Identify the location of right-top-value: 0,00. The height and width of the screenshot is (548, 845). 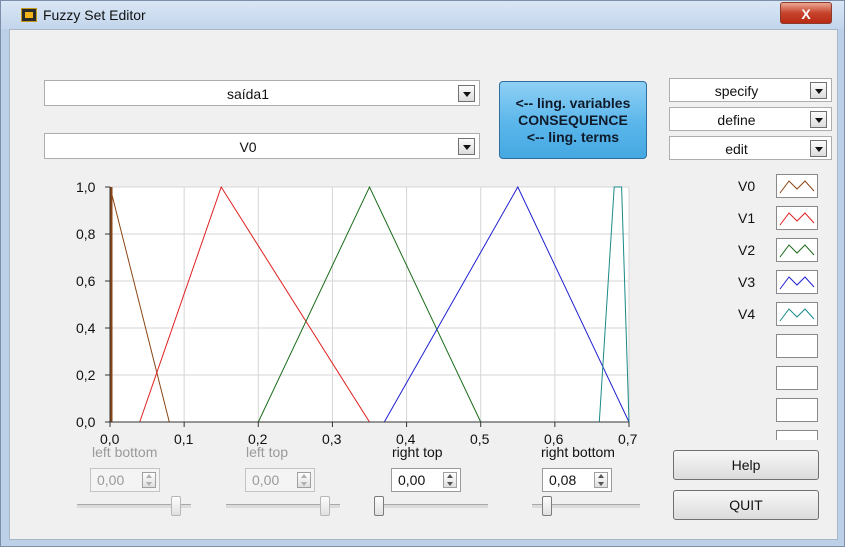
(412, 480).